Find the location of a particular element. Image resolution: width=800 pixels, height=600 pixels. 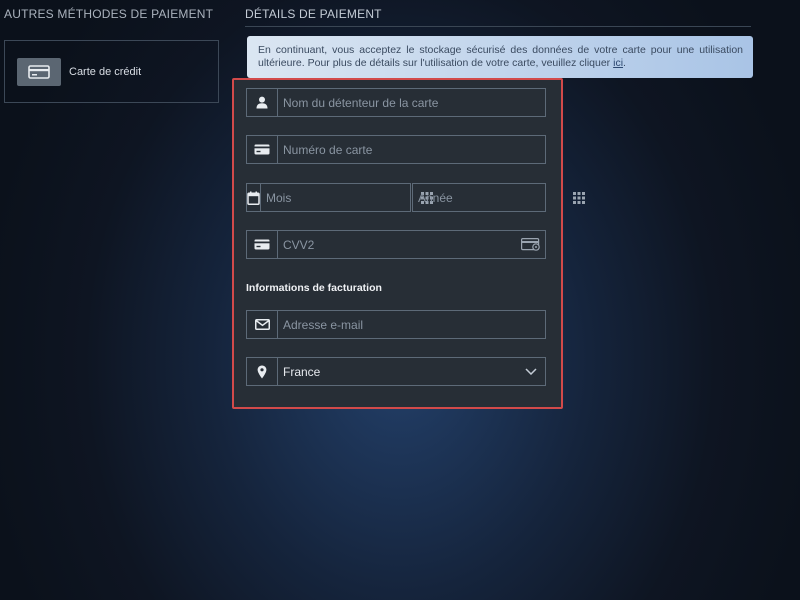

year-input is located at coordinates (493, 197).